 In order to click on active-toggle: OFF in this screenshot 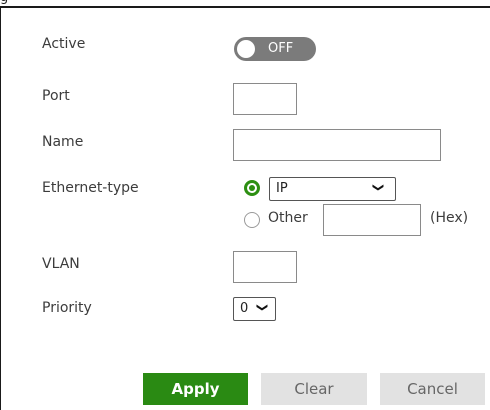, I will do `click(275, 49)`.